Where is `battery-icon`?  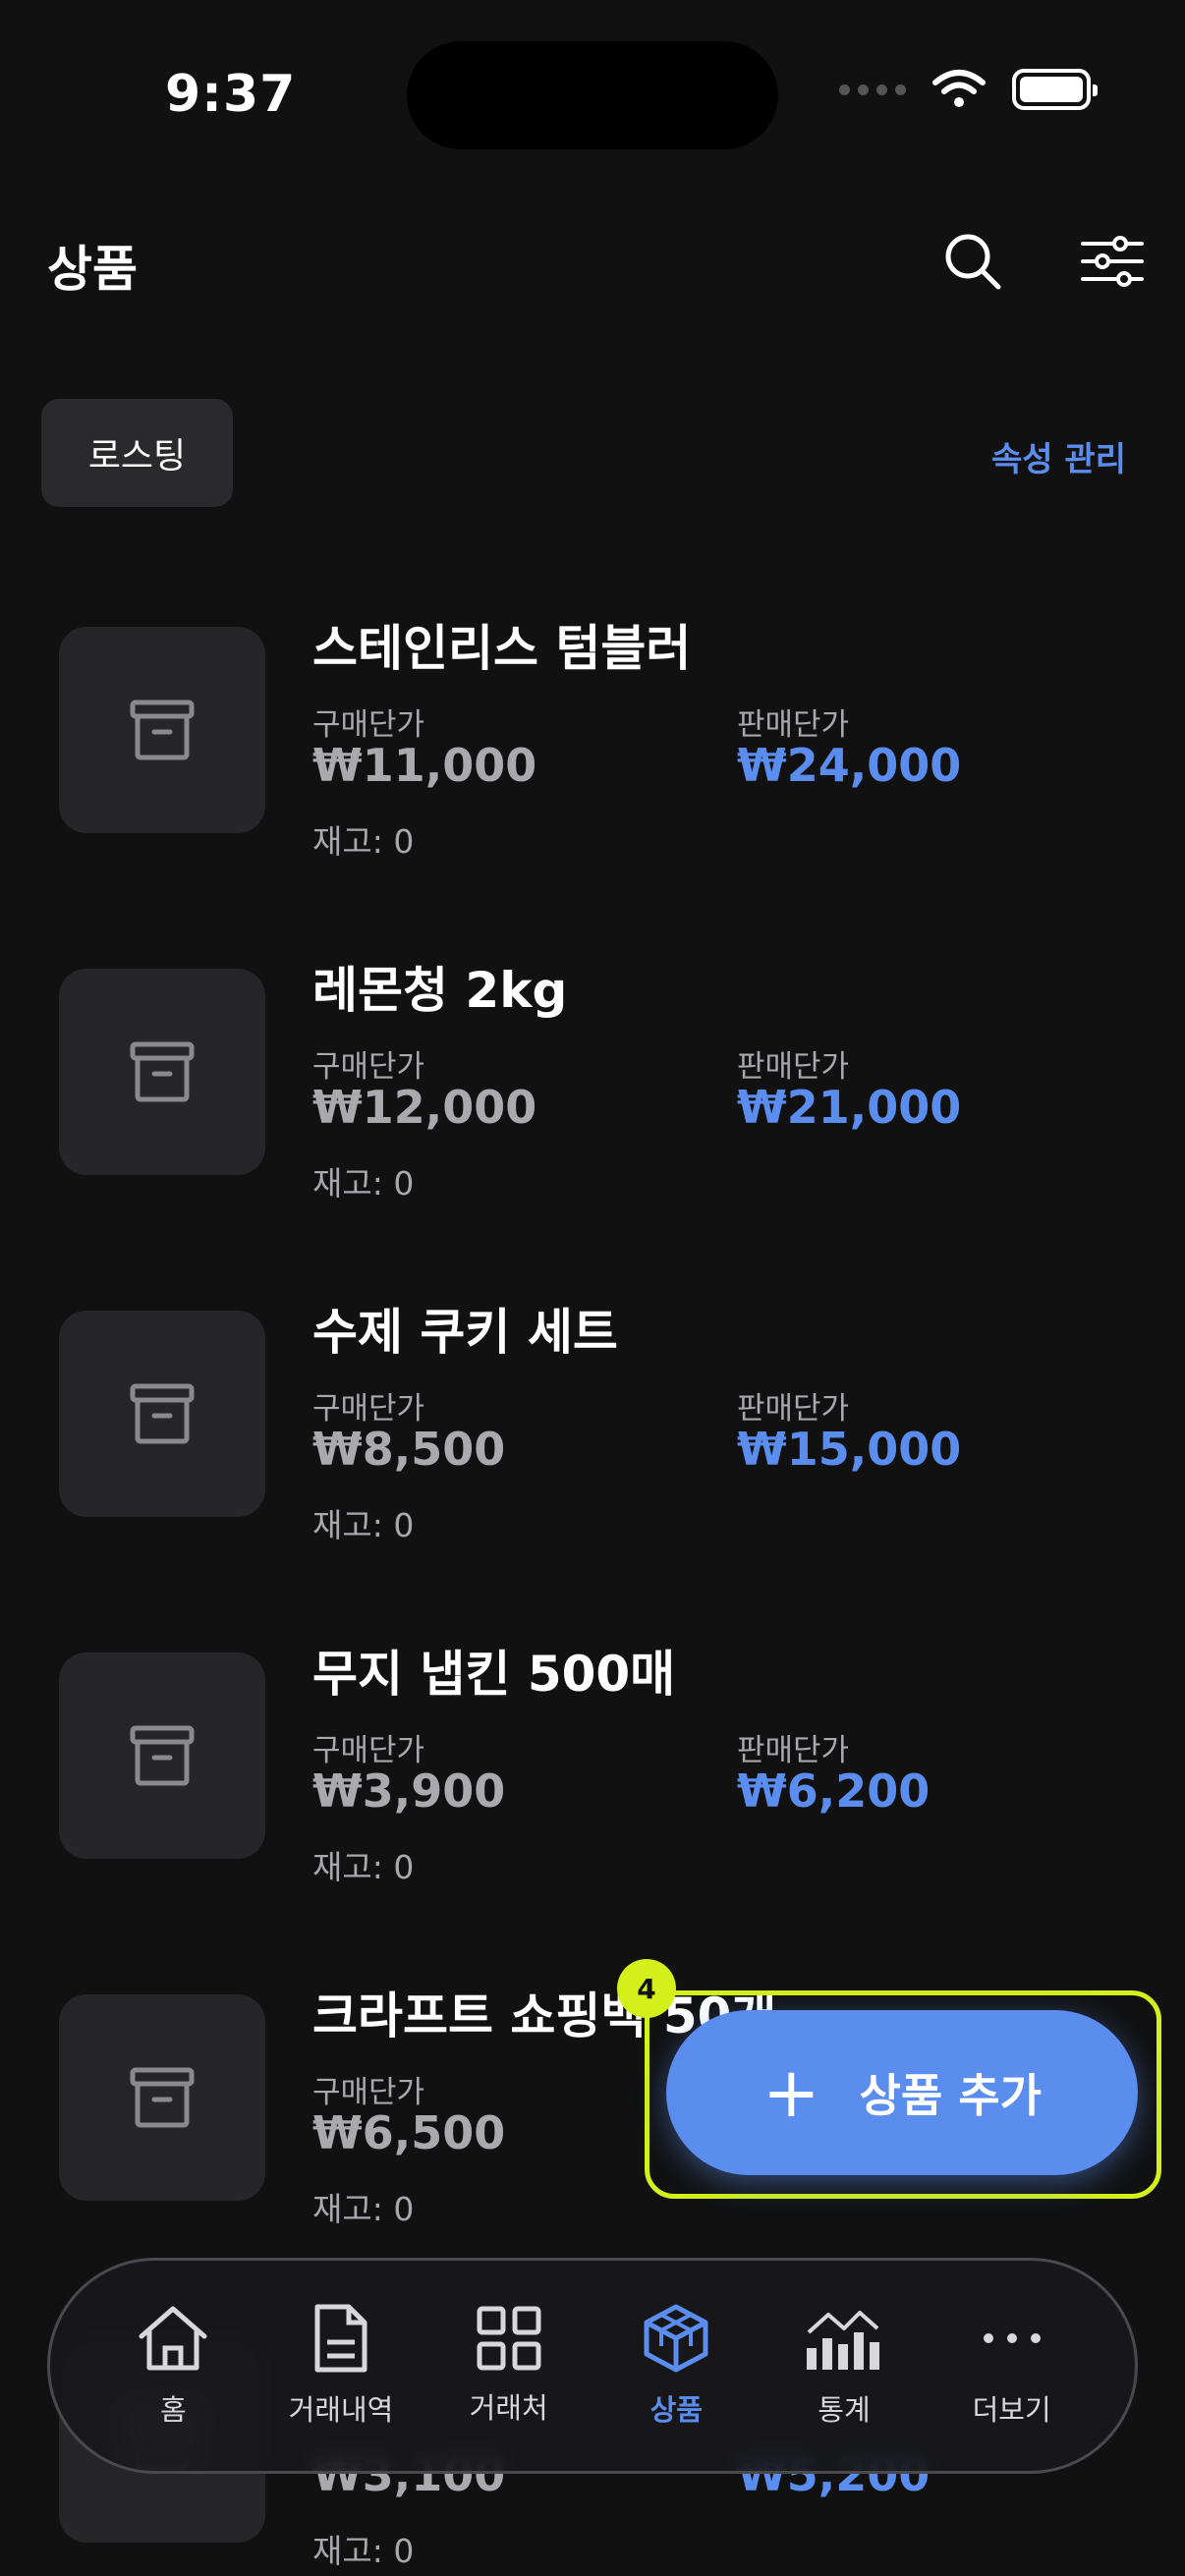 battery-icon is located at coordinates (1055, 89).